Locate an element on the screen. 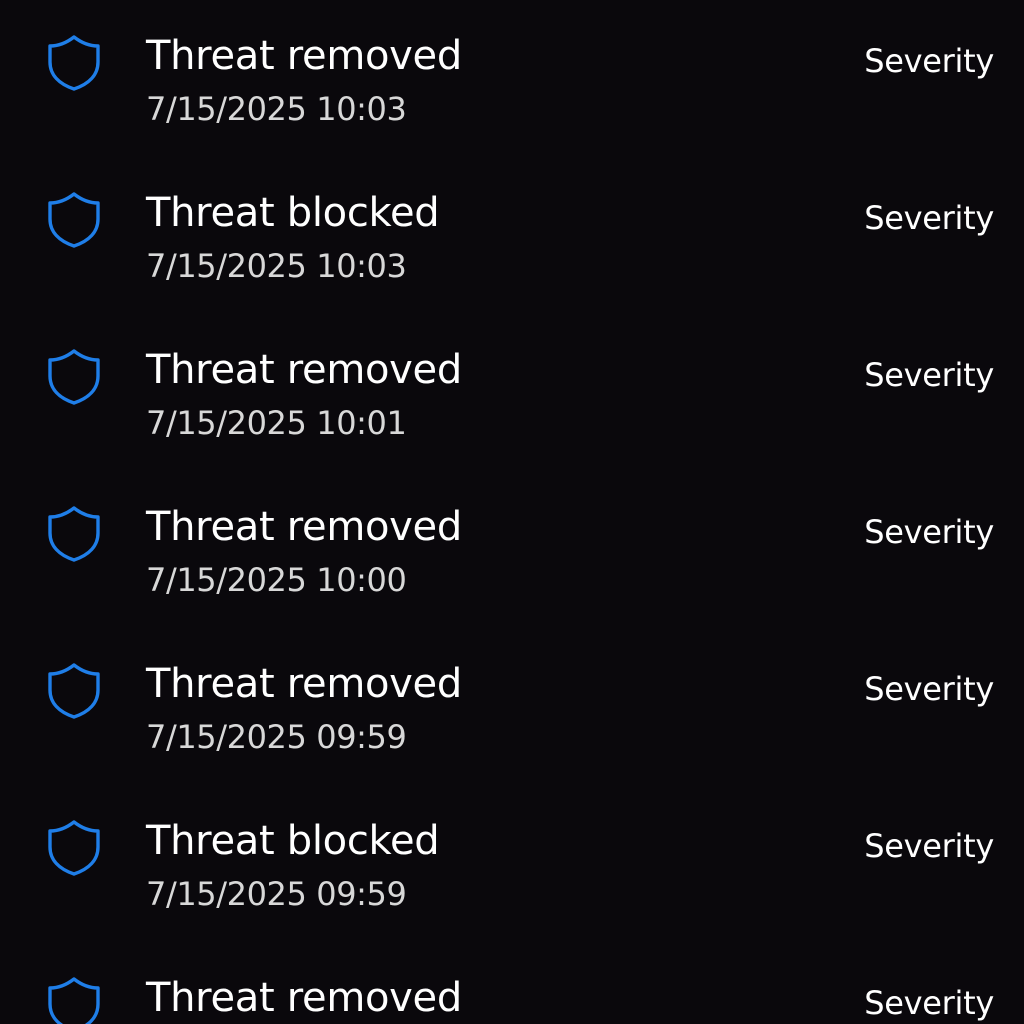 The width and height of the screenshot is (1024, 1024). item-timestamp: 7/15/2025 10:01 is located at coordinates (276, 423).